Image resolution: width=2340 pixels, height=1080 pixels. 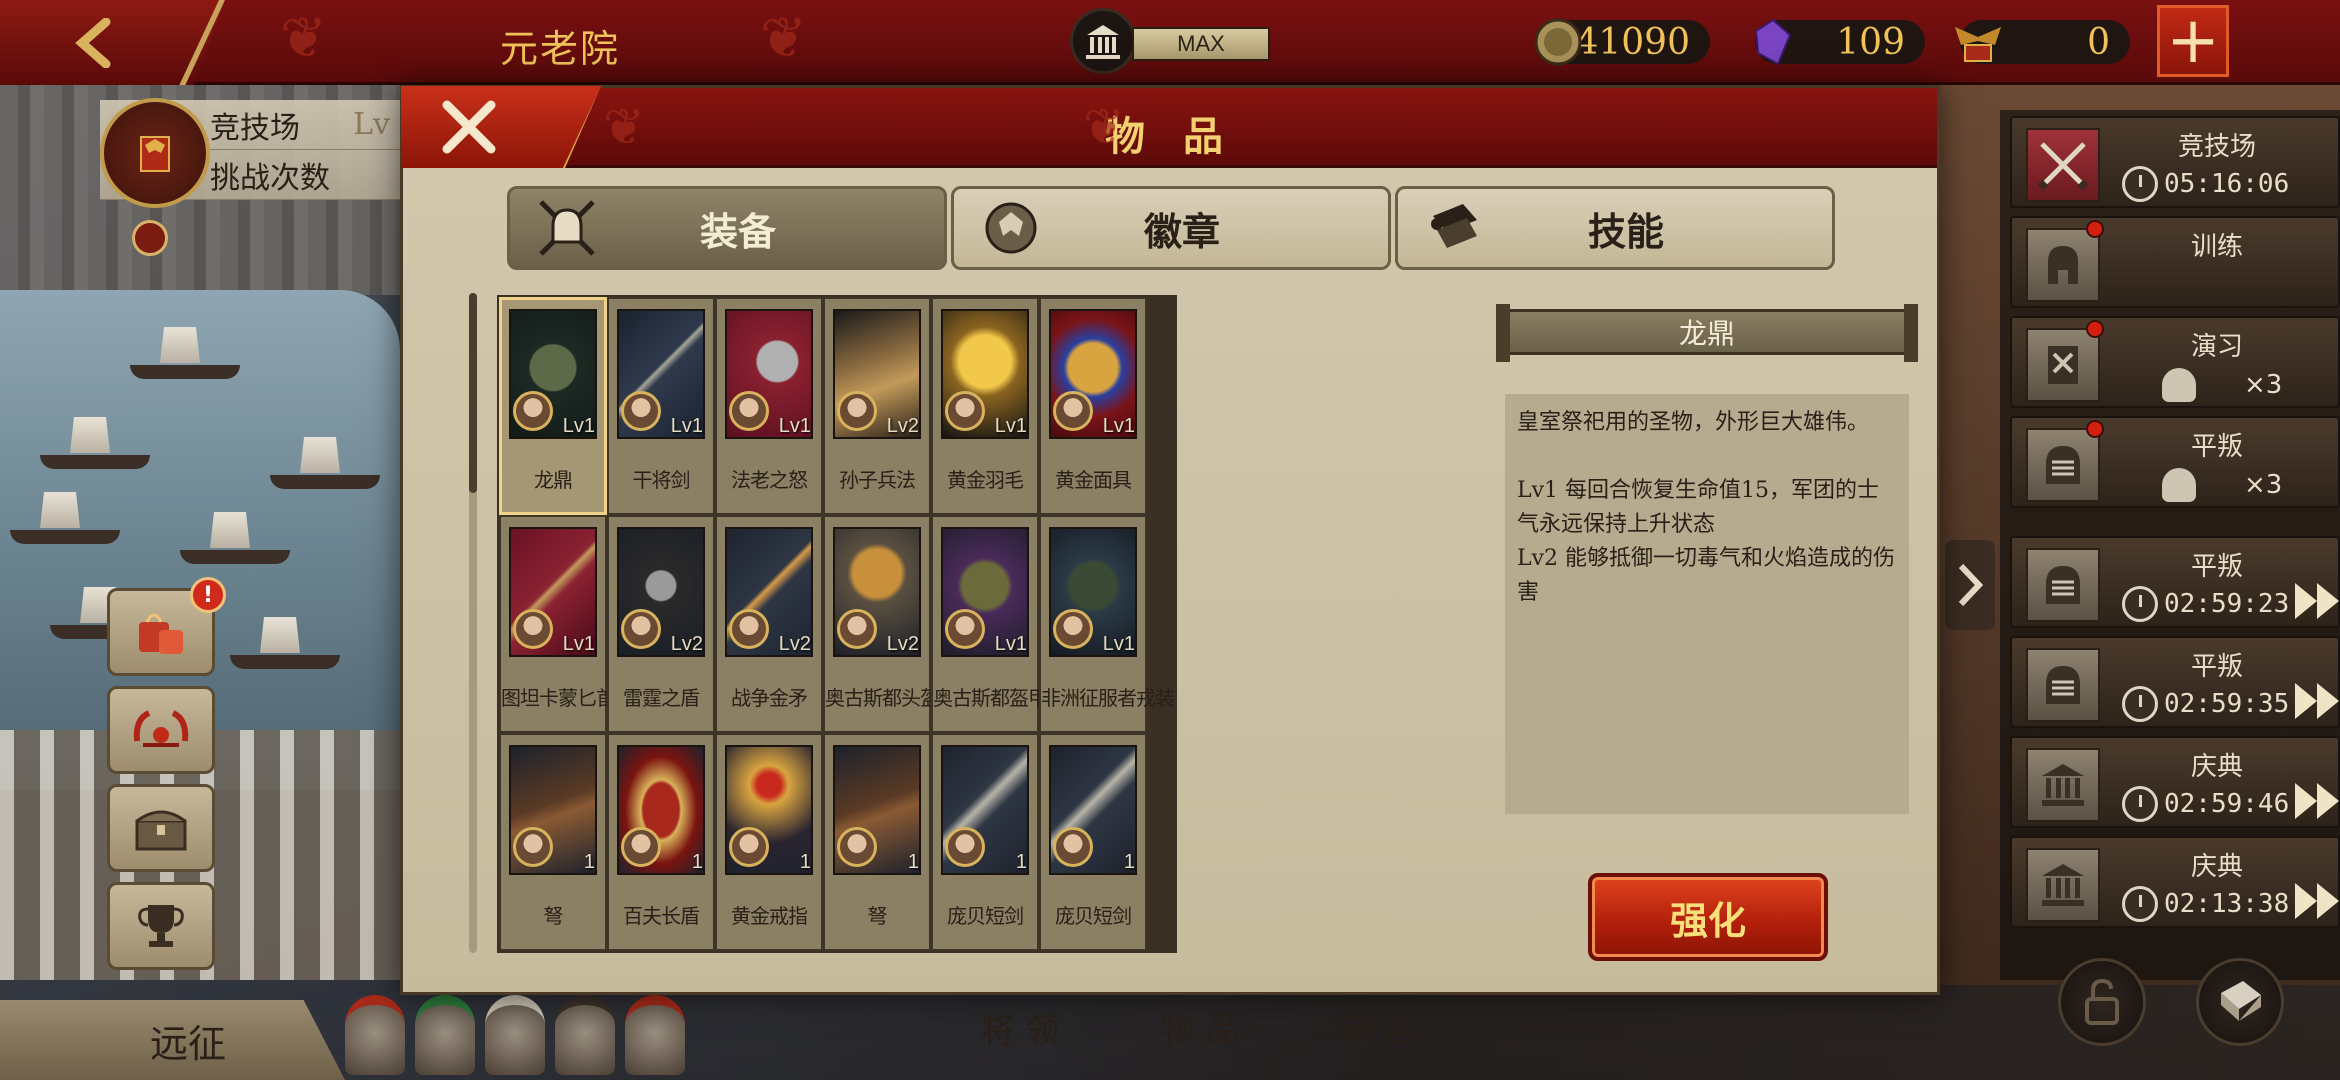 What do you see at coordinates (1625, 231) in the screenshot?
I see `tab-label: 技能` at bounding box center [1625, 231].